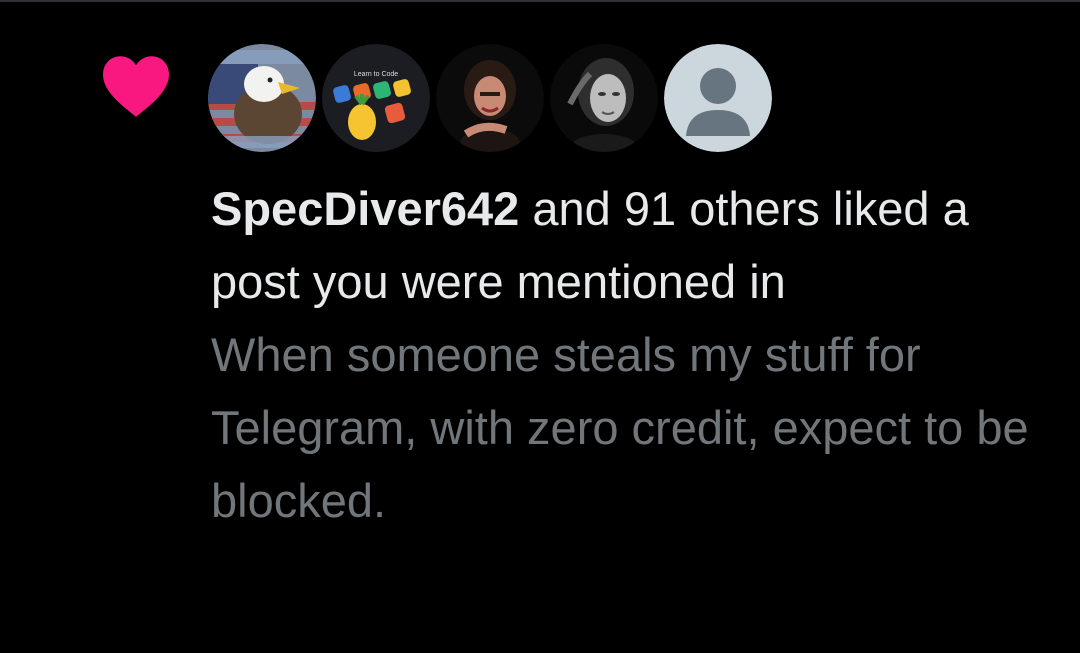  I want to click on learn-to-code-caption: Learn to Code, so click(376, 74).